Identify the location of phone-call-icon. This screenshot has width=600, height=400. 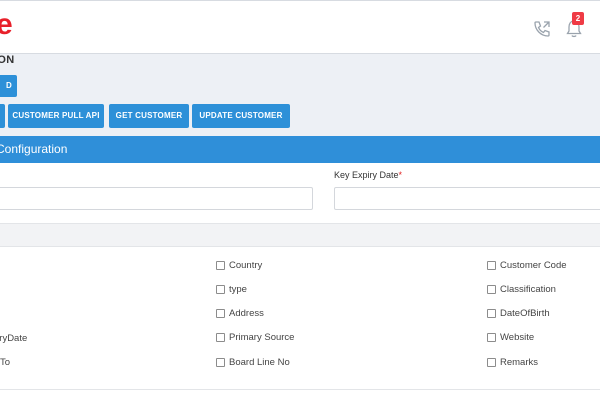
(542, 29).